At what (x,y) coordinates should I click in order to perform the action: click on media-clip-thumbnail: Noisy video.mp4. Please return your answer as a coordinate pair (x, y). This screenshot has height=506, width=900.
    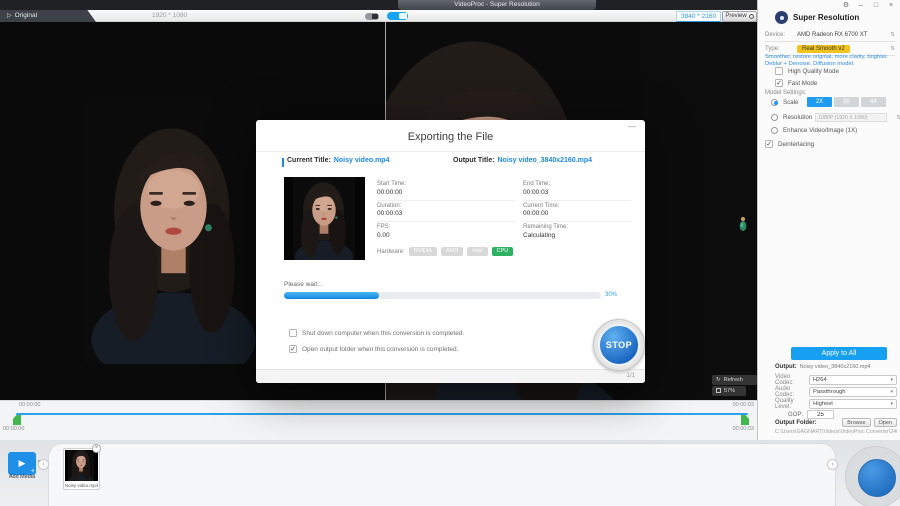
    Looking at the image, I should click on (81, 469).